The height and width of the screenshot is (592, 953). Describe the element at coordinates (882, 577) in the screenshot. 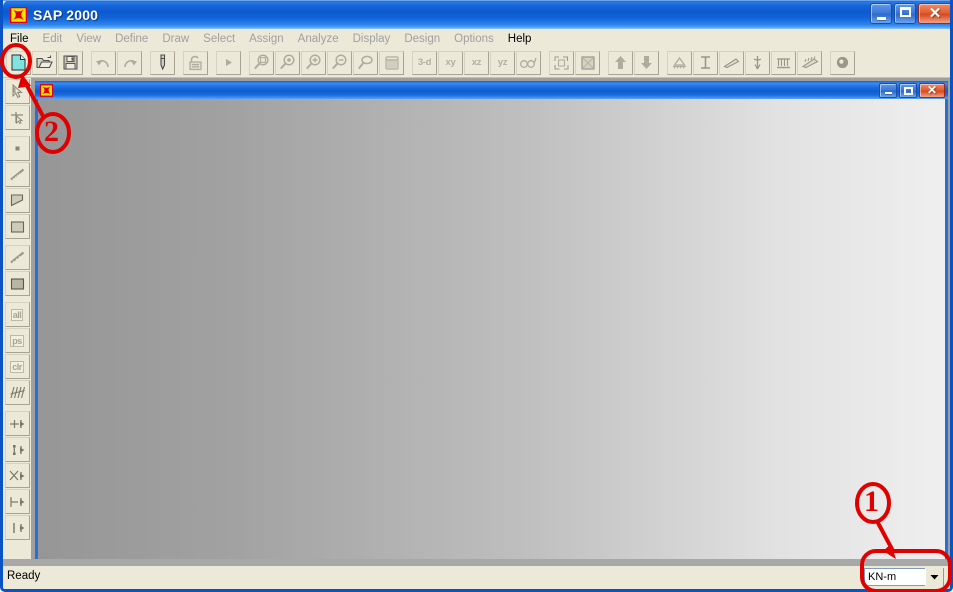

I see `units-value: KN-m` at that location.